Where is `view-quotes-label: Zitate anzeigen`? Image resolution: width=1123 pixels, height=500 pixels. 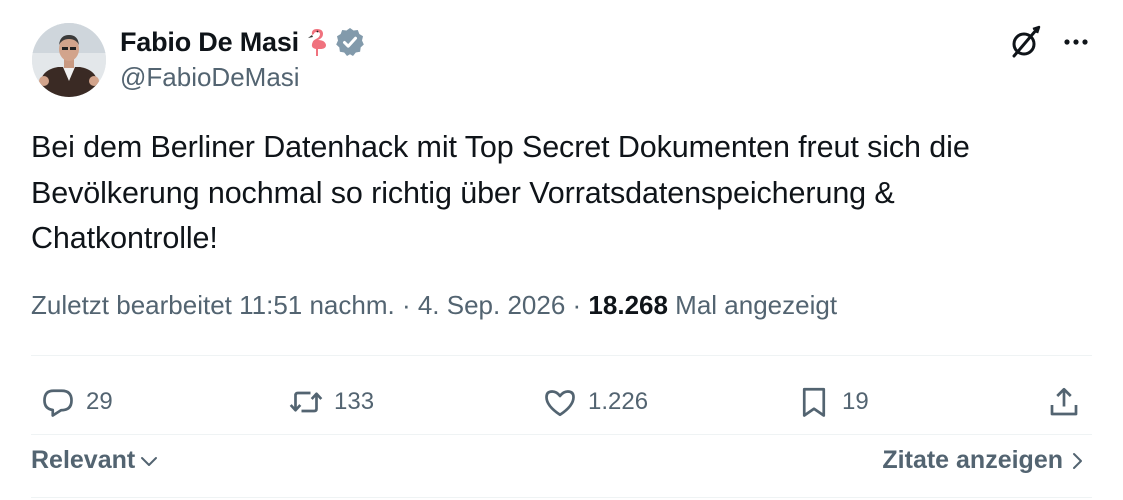 view-quotes-label: Zitate anzeigen is located at coordinates (972, 460).